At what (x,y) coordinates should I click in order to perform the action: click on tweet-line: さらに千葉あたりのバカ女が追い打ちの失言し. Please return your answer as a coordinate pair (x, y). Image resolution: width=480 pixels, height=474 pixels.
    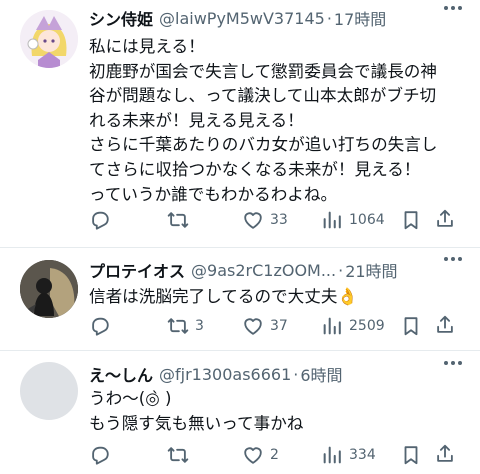
    Looking at the image, I should click on (263, 145).